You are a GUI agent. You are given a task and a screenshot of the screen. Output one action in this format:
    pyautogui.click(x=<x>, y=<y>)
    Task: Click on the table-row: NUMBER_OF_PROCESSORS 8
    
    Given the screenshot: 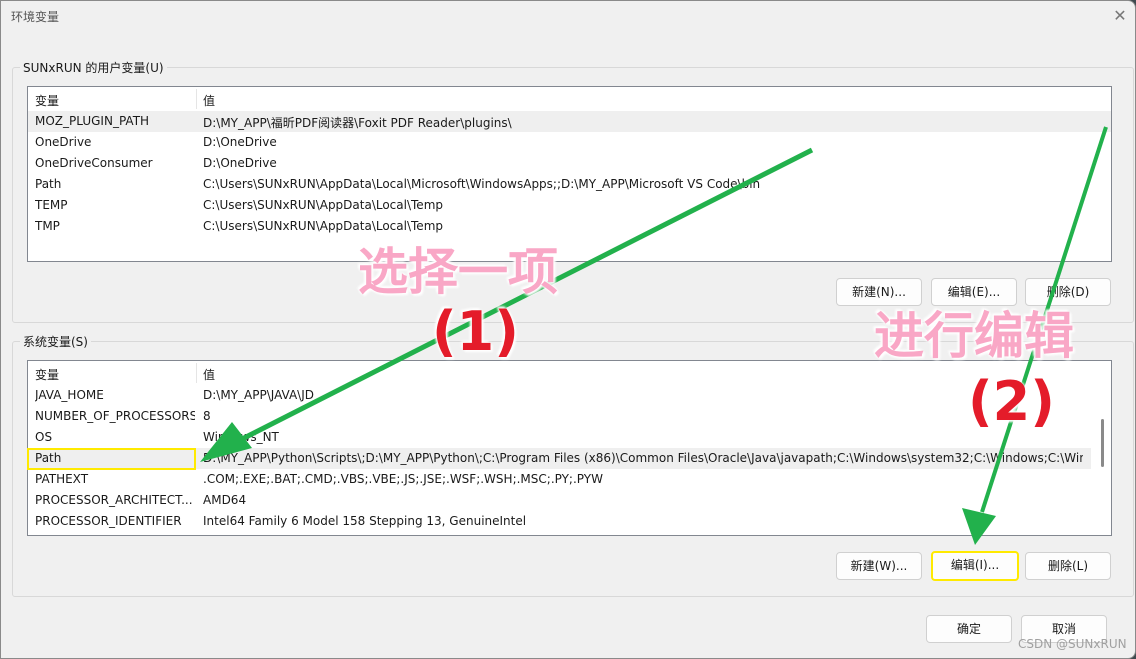 What is the action you would take?
    pyautogui.click(x=559, y=416)
    